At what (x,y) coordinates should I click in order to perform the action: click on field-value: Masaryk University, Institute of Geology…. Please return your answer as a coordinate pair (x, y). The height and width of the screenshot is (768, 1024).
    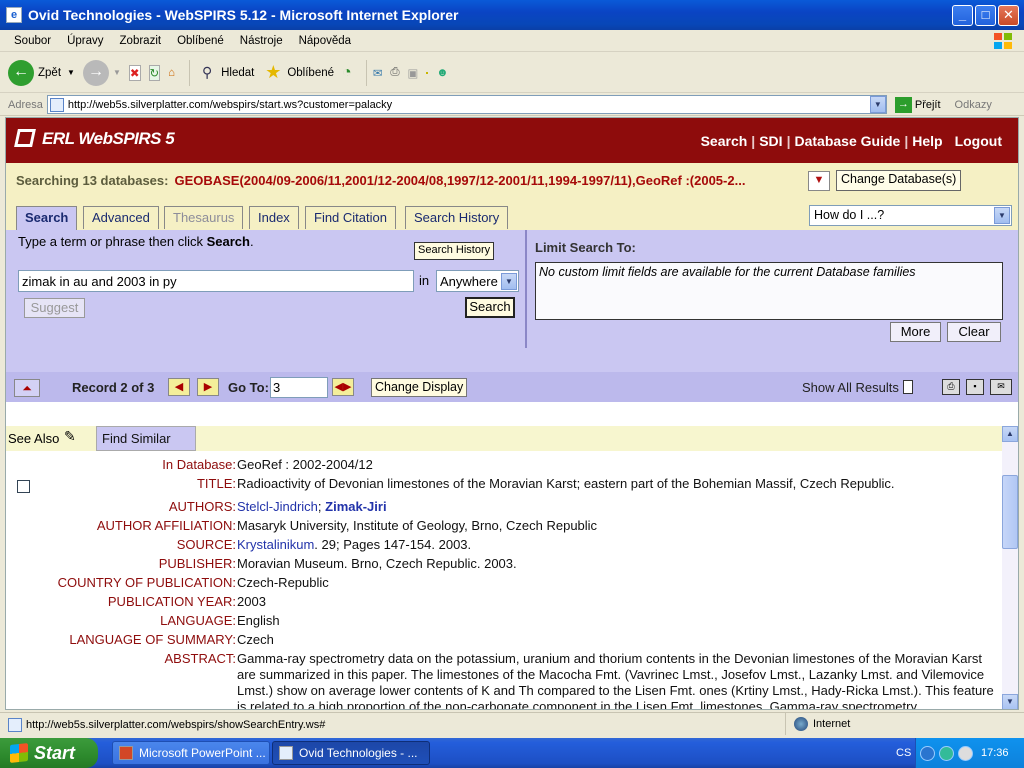
    Looking at the image, I should click on (417, 525).